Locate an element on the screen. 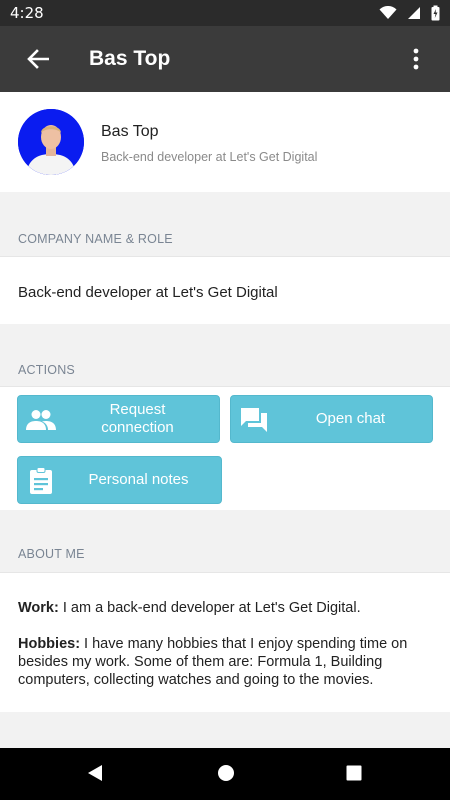 The width and height of the screenshot is (450, 800). people-icon is located at coordinates (41, 420).